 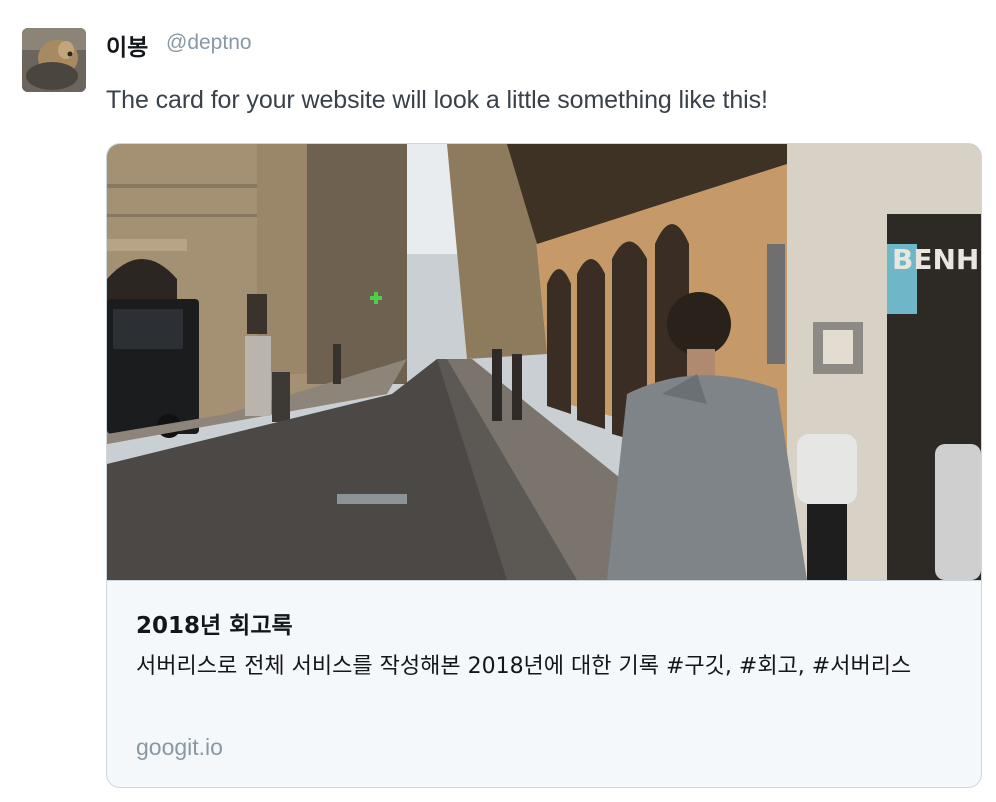 I want to click on avatar-image, so click(x=54, y=60).